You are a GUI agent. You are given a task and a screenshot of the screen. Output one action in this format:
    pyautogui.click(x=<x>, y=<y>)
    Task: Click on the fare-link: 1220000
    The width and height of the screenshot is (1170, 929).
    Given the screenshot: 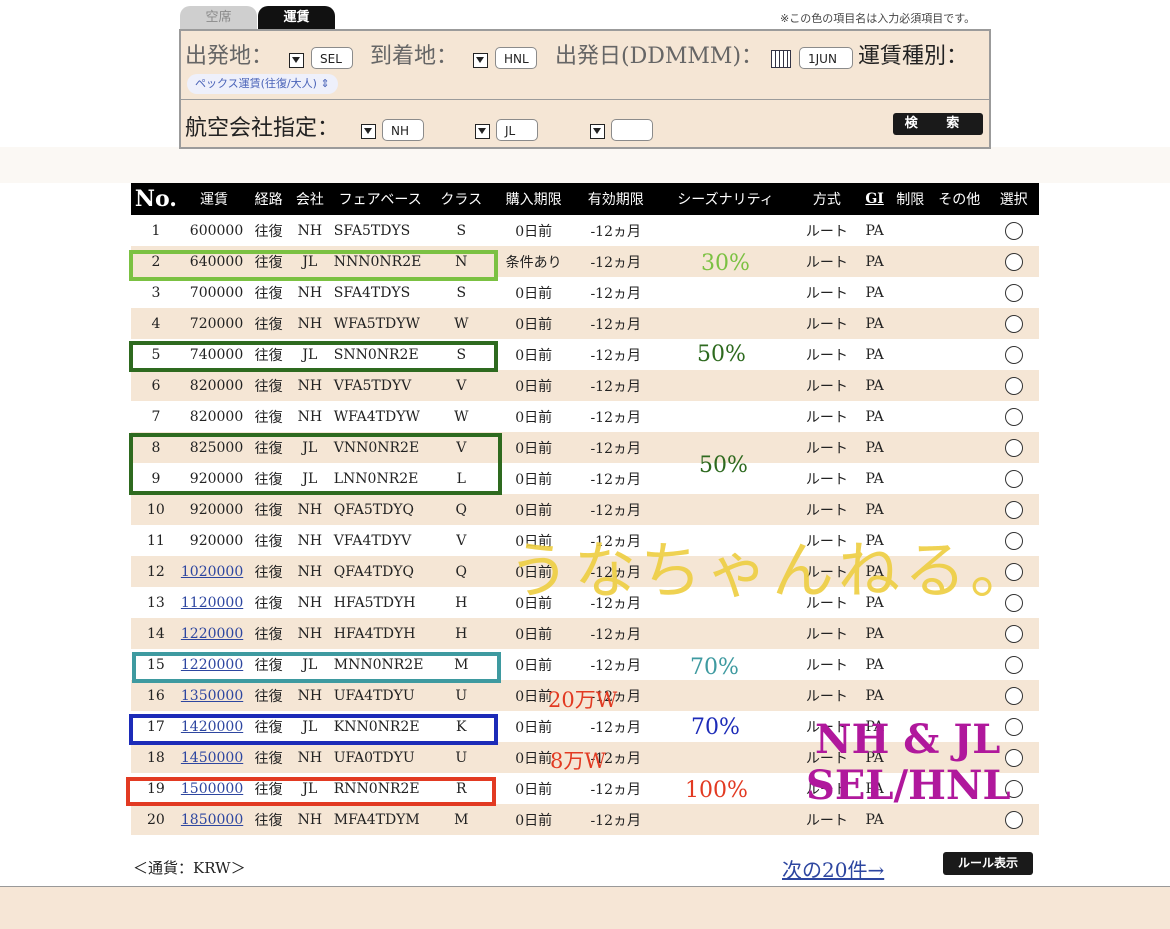 What is the action you would take?
    pyautogui.click(x=212, y=634)
    